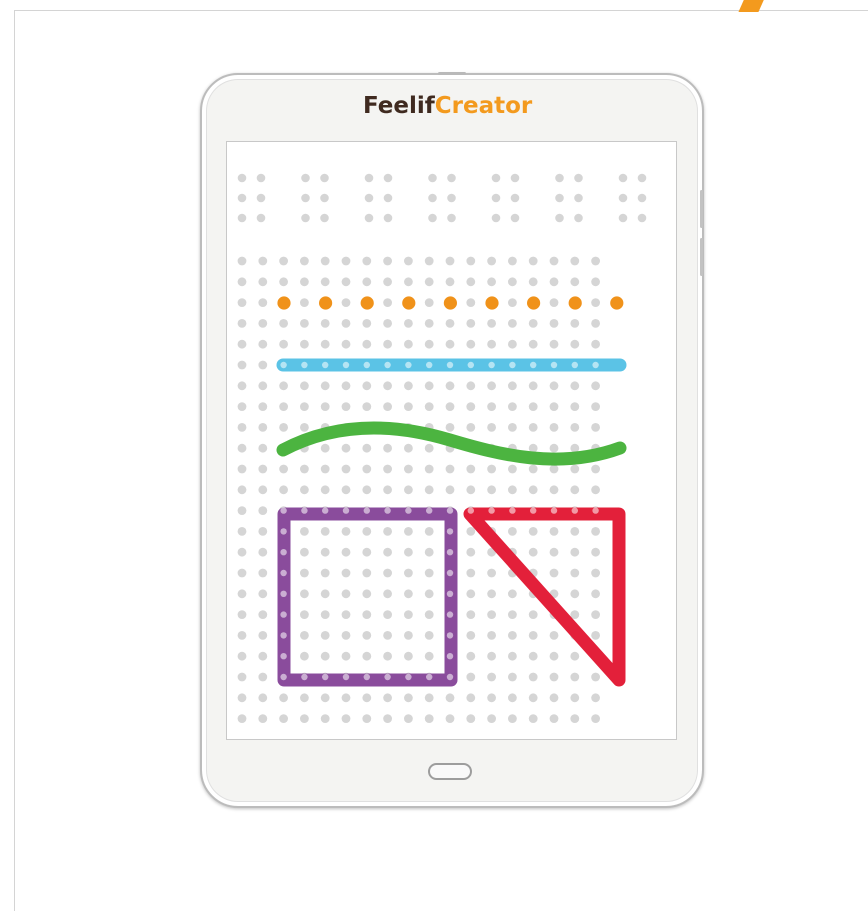 The height and width of the screenshot is (911, 868). Describe the element at coordinates (451, 443) in the screenshot. I see `green-wave` at that location.